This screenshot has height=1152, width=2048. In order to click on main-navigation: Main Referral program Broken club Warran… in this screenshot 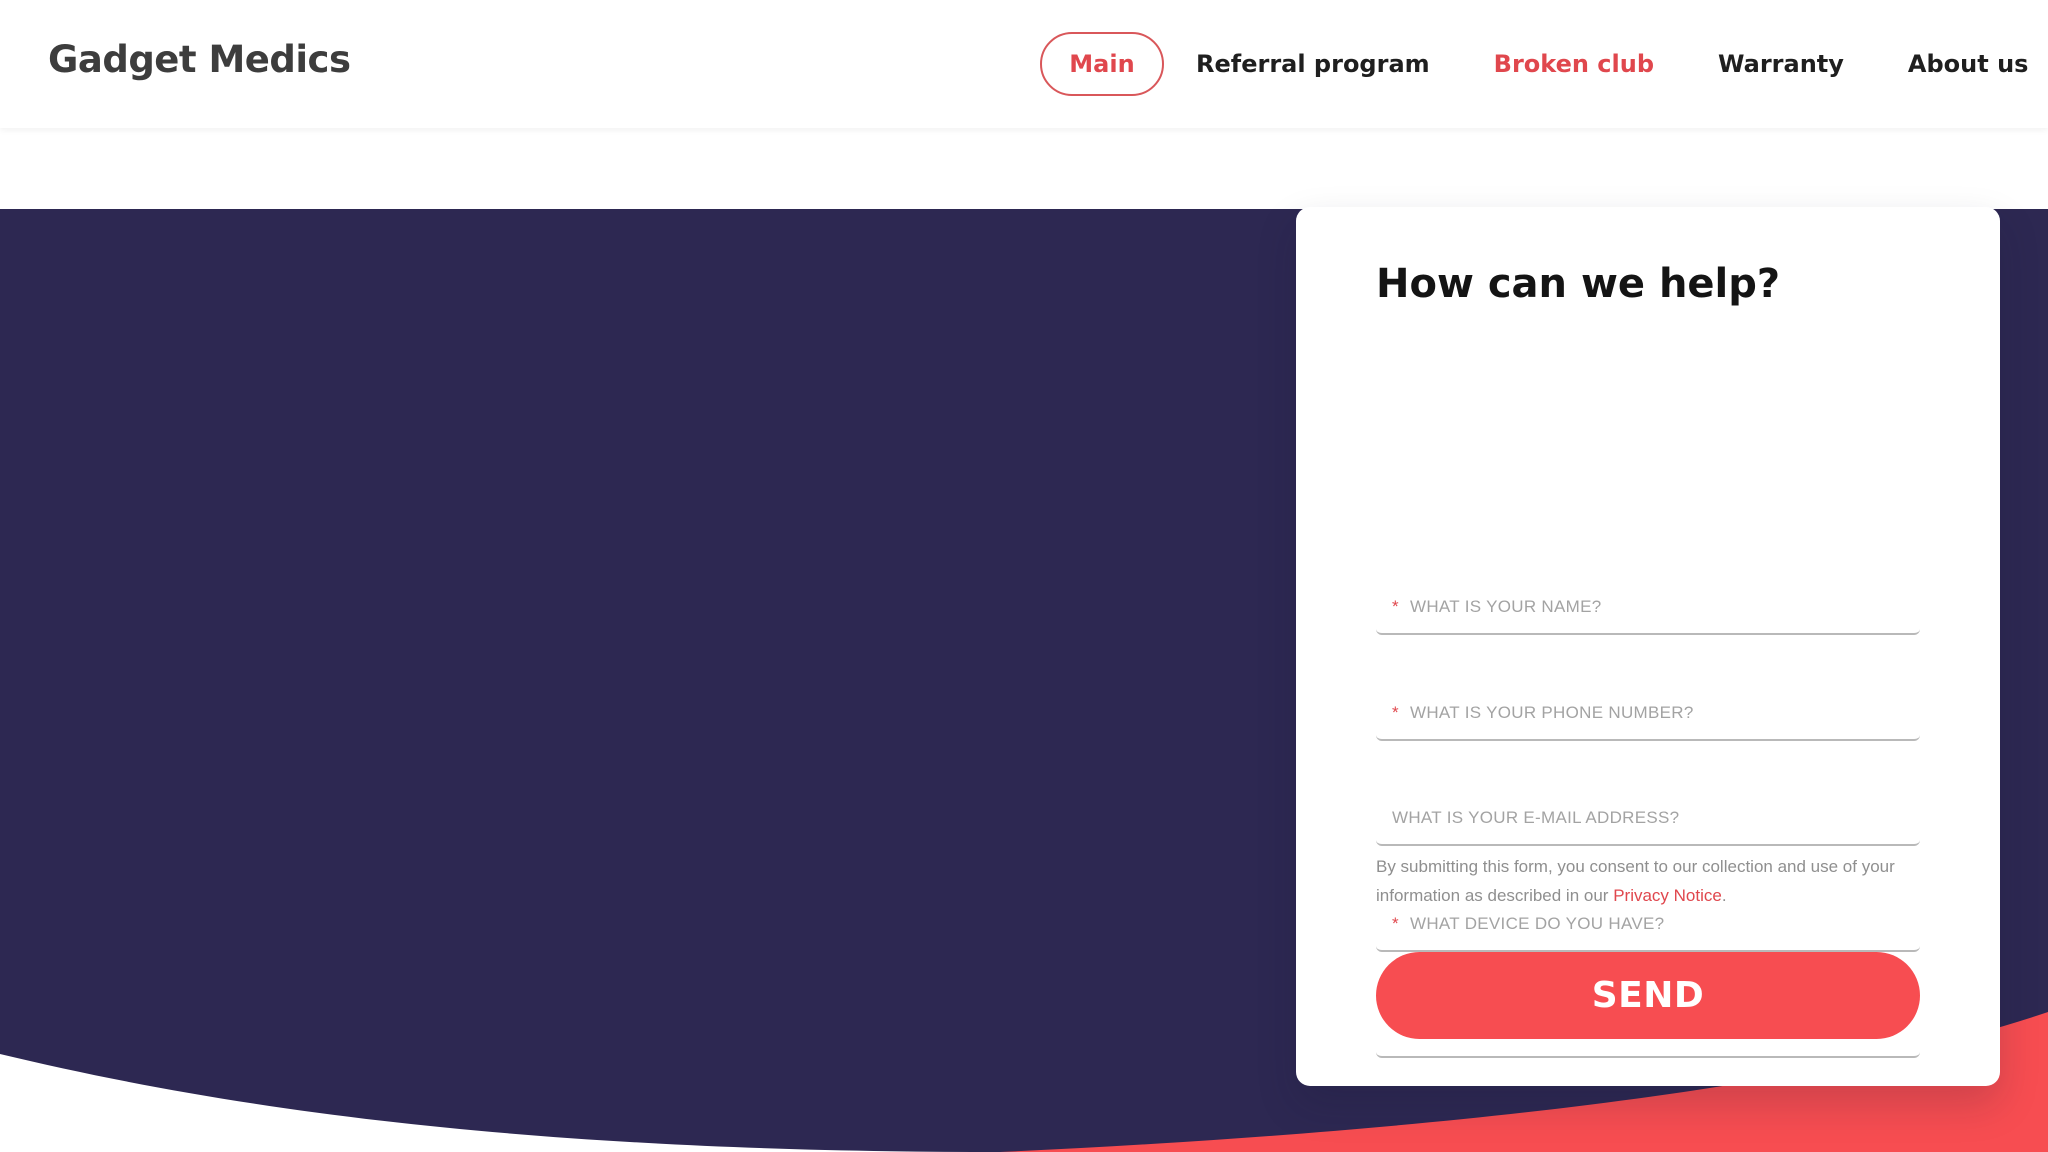, I will do `click(1534, 64)`.